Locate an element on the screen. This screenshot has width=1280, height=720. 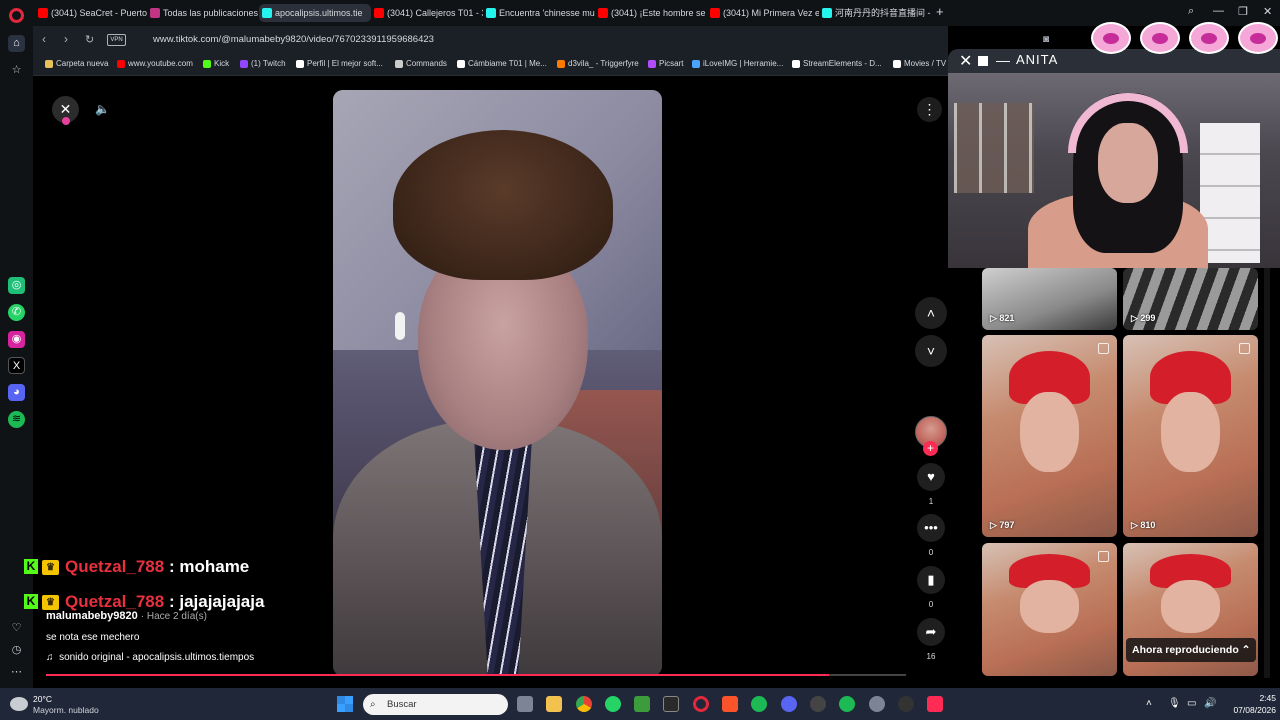
tiktok-favicon-icon is located at coordinates (491, 13).